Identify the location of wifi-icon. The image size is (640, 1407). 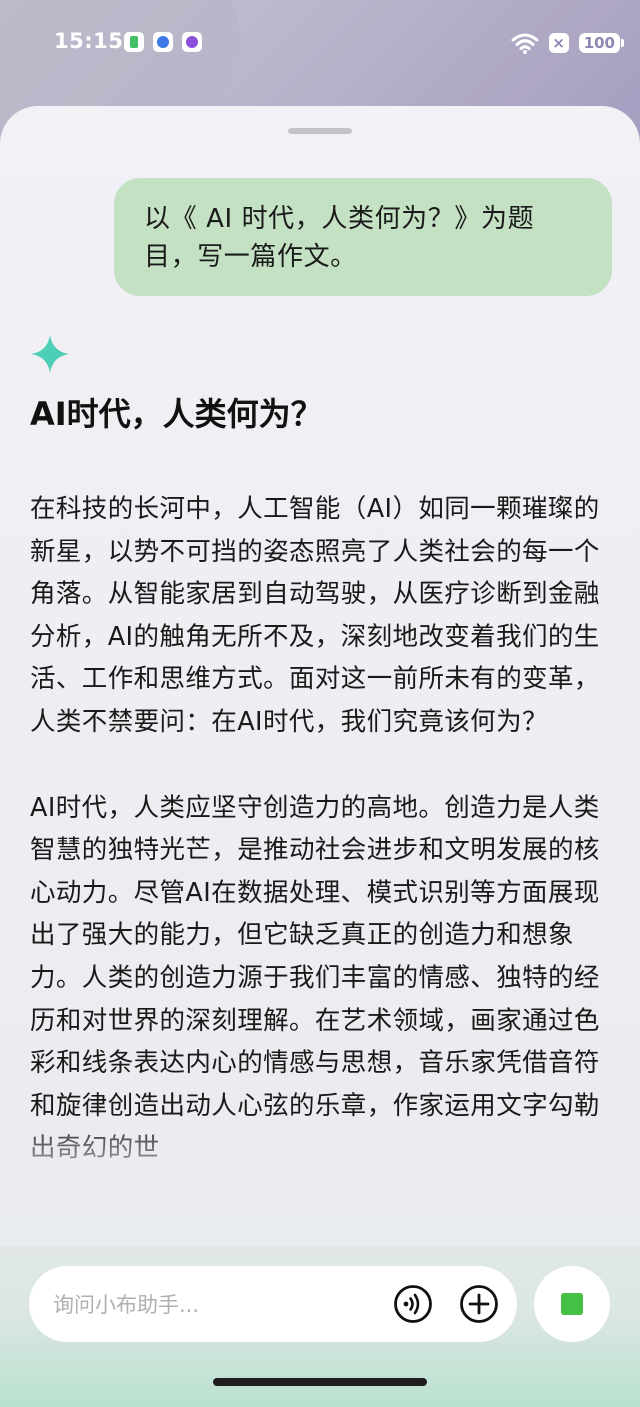
(525, 43).